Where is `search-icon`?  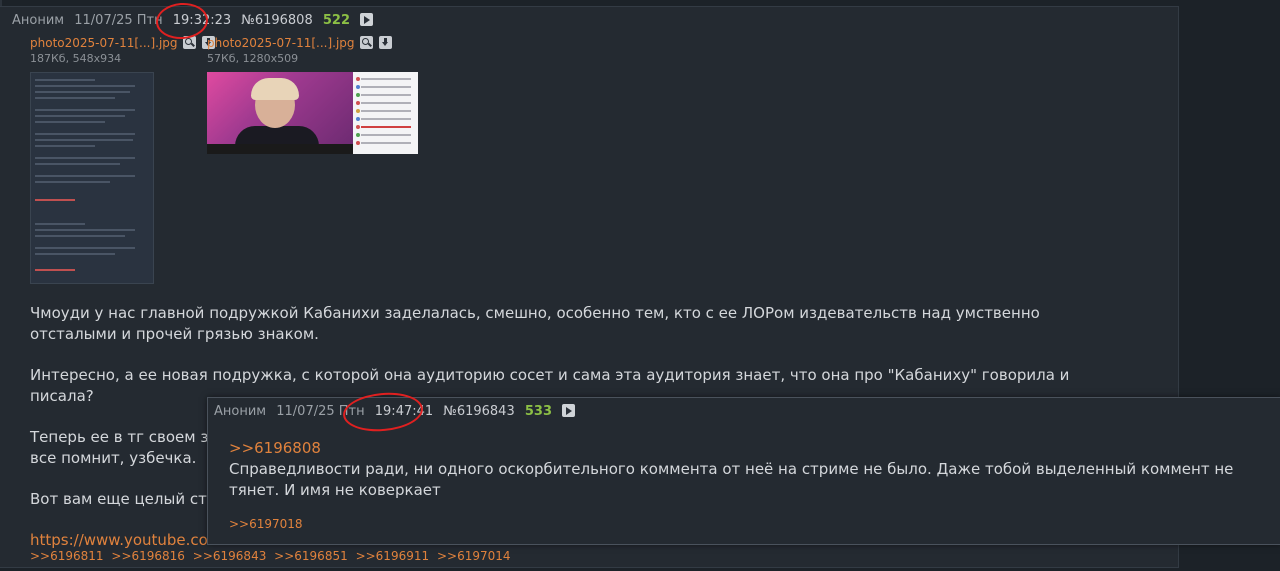
search-icon is located at coordinates (367, 42).